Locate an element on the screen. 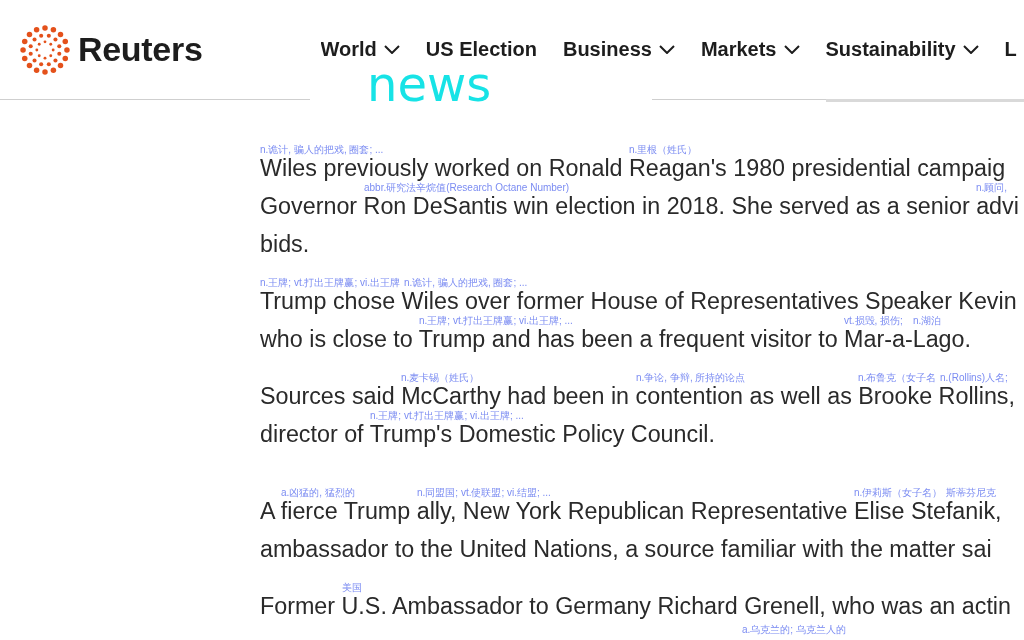 This screenshot has width=1024, height=640. word-gloss: n.顾问, is located at coordinates (992, 188).